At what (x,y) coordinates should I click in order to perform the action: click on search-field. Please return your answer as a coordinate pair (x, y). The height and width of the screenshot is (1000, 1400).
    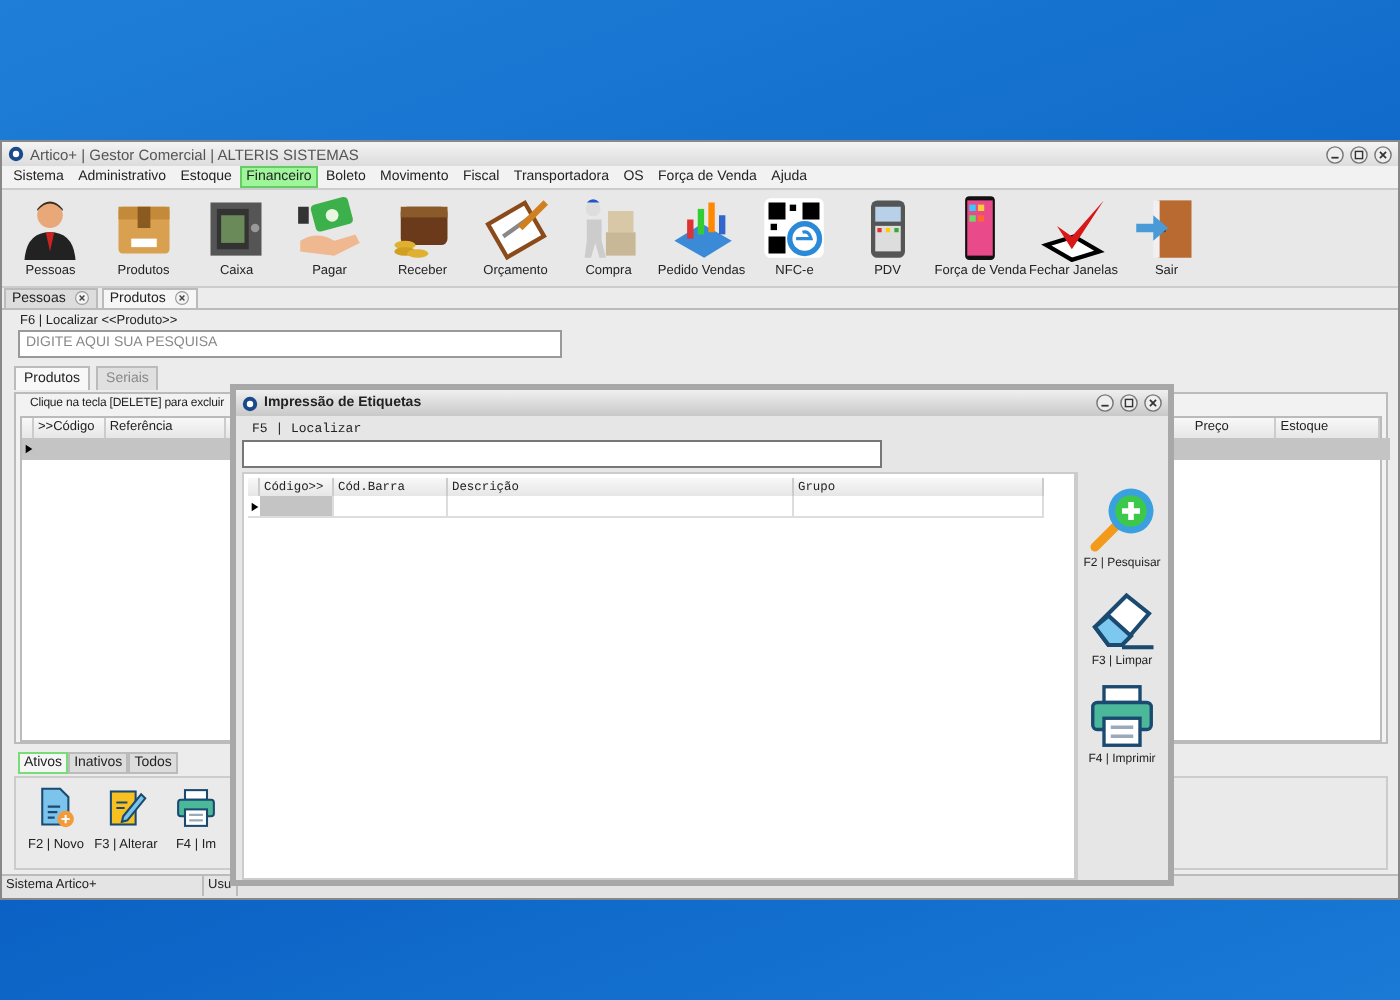
    Looking at the image, I should click on (562, 454).